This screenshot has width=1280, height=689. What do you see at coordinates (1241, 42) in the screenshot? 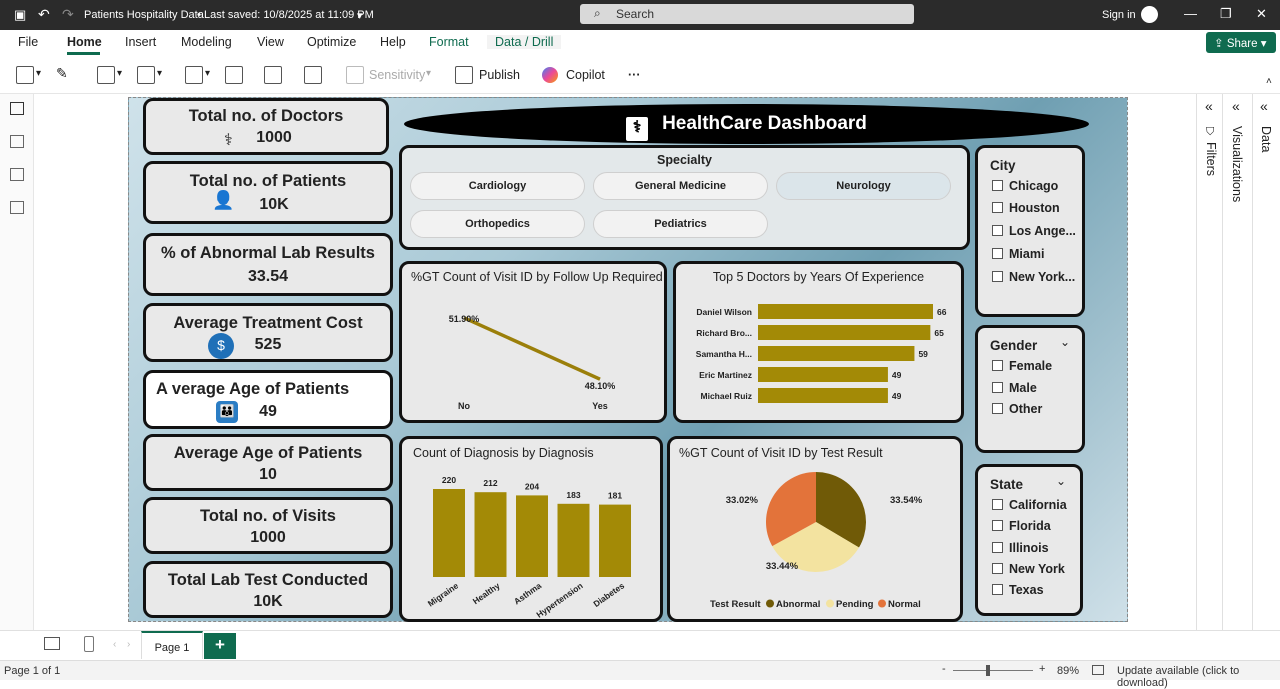
I see `share-button: ⇪ Share ▾` at bounding box center [1241, 42].